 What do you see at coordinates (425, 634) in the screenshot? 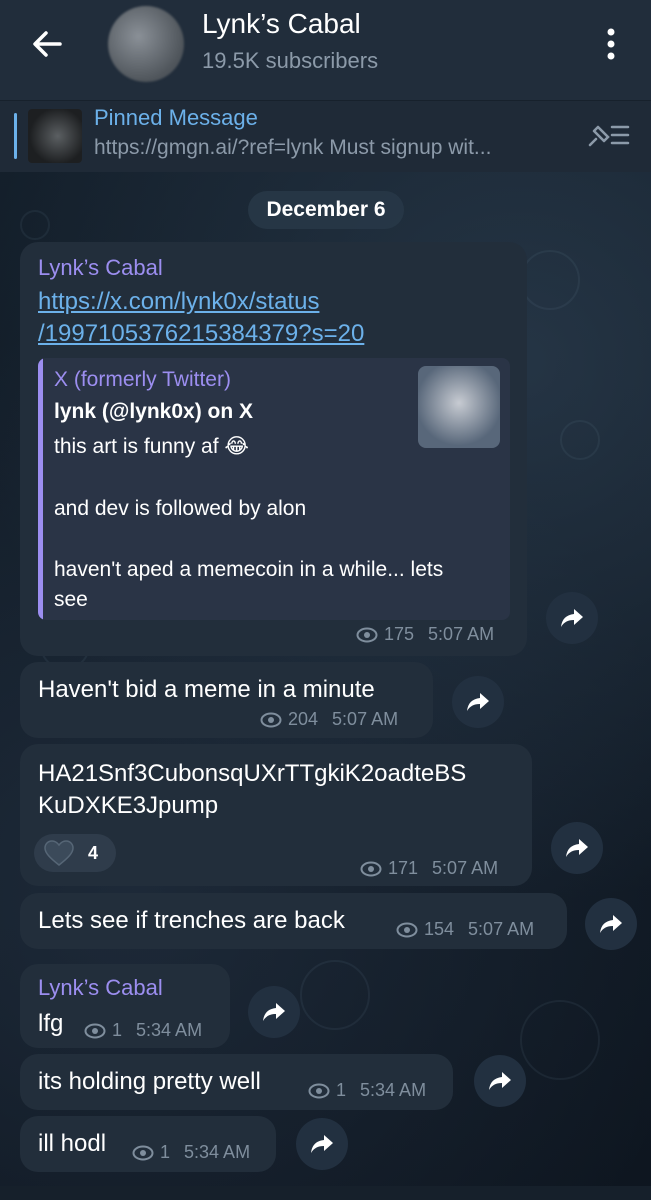
I see `message-meta: 175 5:07 AM` at bounding box center [425, 634].